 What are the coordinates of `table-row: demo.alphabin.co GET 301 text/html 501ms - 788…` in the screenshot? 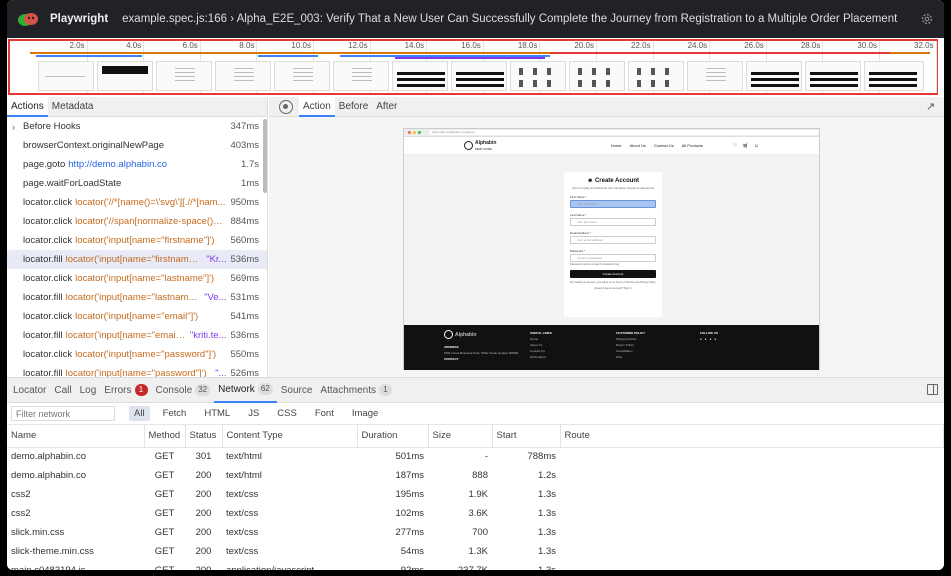 It's located at (475, 456).